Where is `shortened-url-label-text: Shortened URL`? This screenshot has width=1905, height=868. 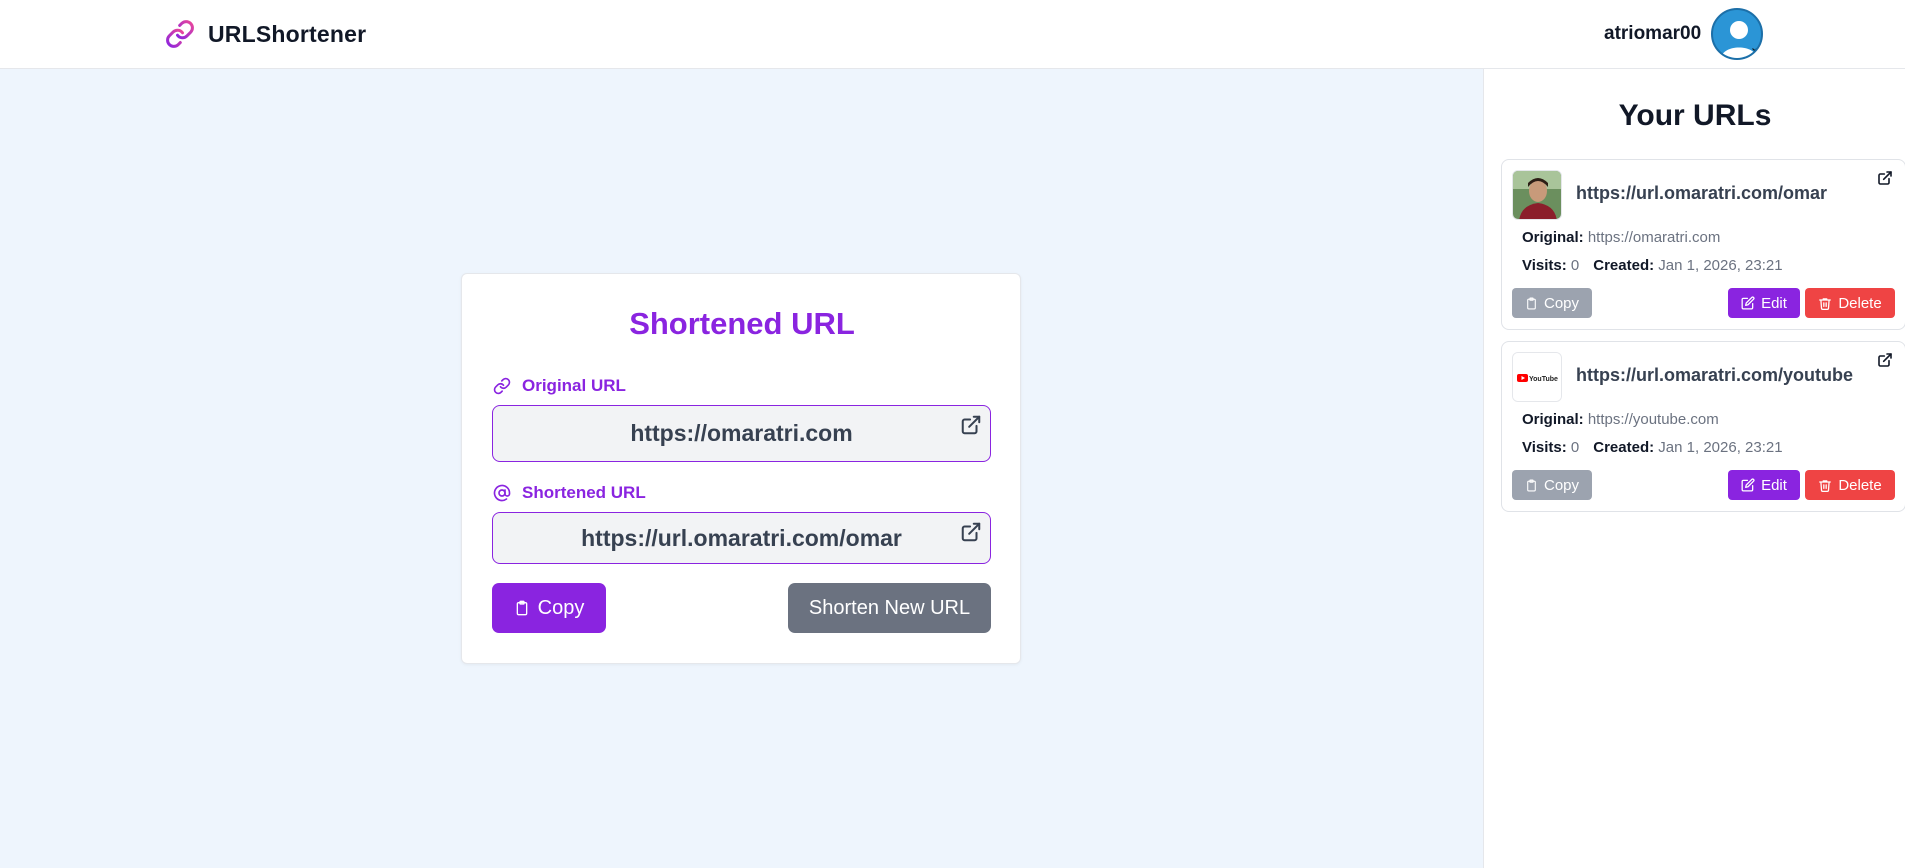
shortened-url-label-text: Shortened URL is located at coordinates (584, 492).